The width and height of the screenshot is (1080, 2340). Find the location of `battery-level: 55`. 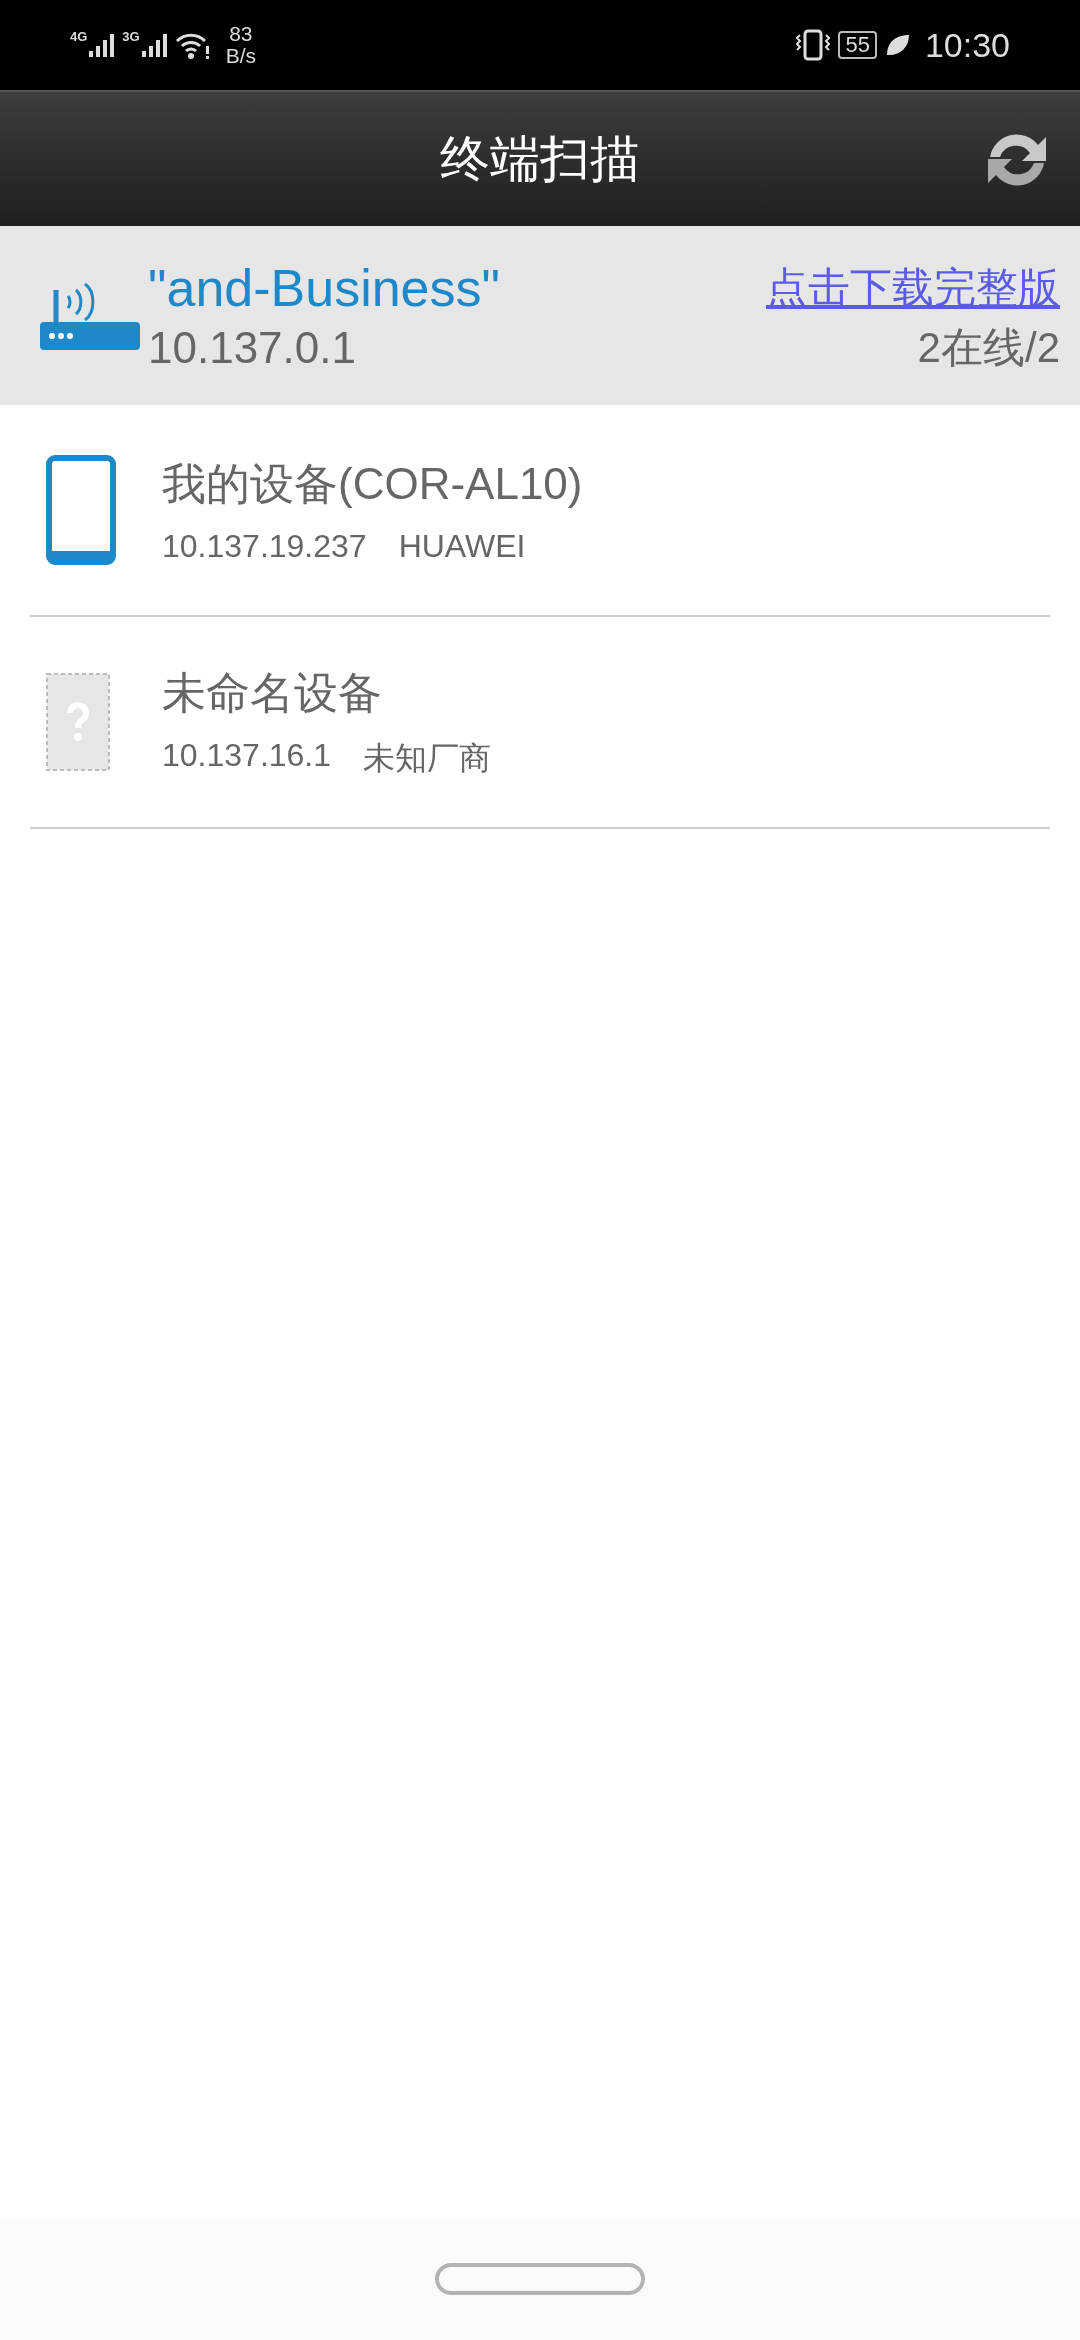

battery-level: 55 is located at coordinates (857, 45).